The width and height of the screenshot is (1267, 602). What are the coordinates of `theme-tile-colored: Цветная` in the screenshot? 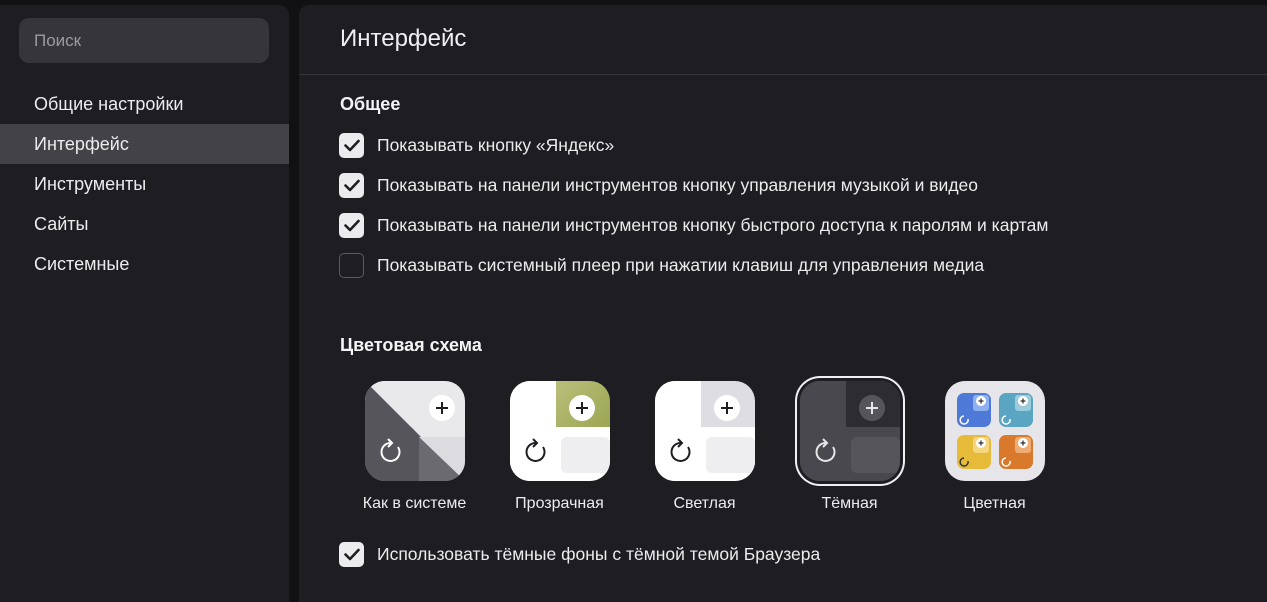 It's located at (994, 447).